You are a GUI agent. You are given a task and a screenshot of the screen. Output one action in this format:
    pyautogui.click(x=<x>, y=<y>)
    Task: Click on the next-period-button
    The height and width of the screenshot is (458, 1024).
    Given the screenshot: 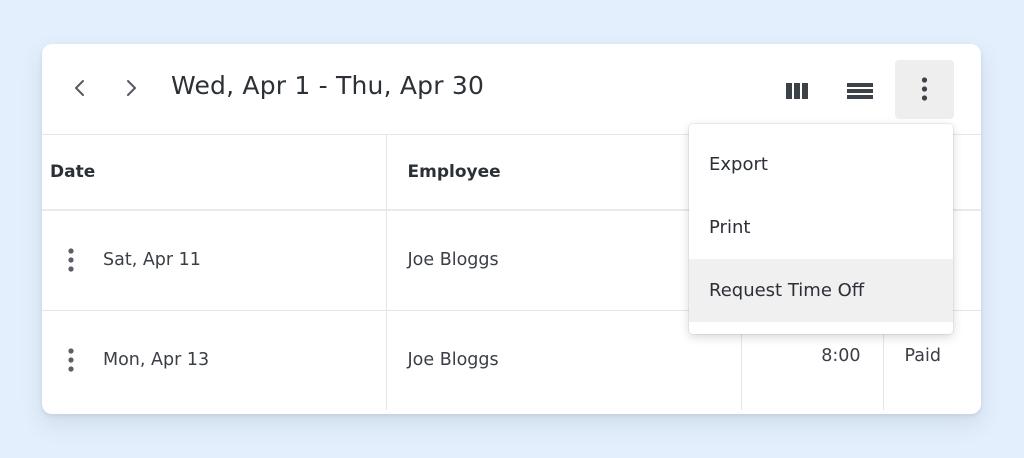 What is the action you would take?
    pyautogui.click(x=131, y=88)
    